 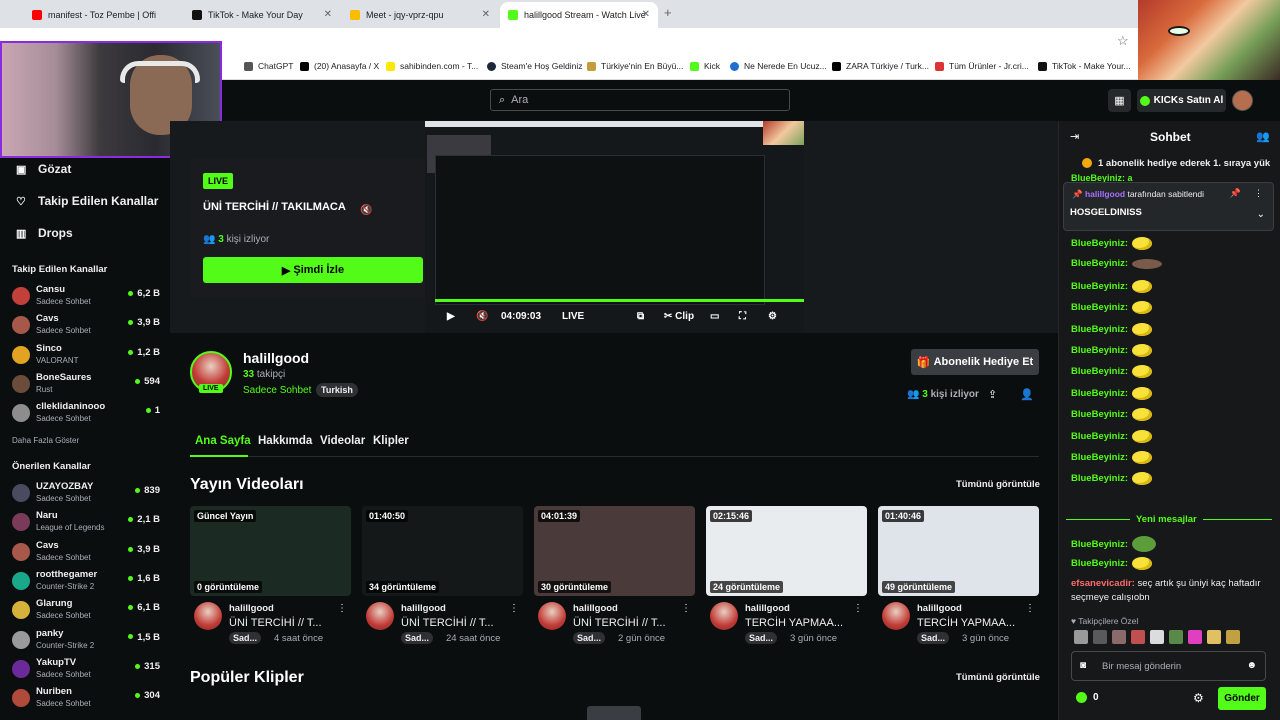 What do you see at coordinates (87, 524) in the screenshot?
I see `sidebar-channel: Naru League of Legends 2,1 B` at bounding box center [87, 524].